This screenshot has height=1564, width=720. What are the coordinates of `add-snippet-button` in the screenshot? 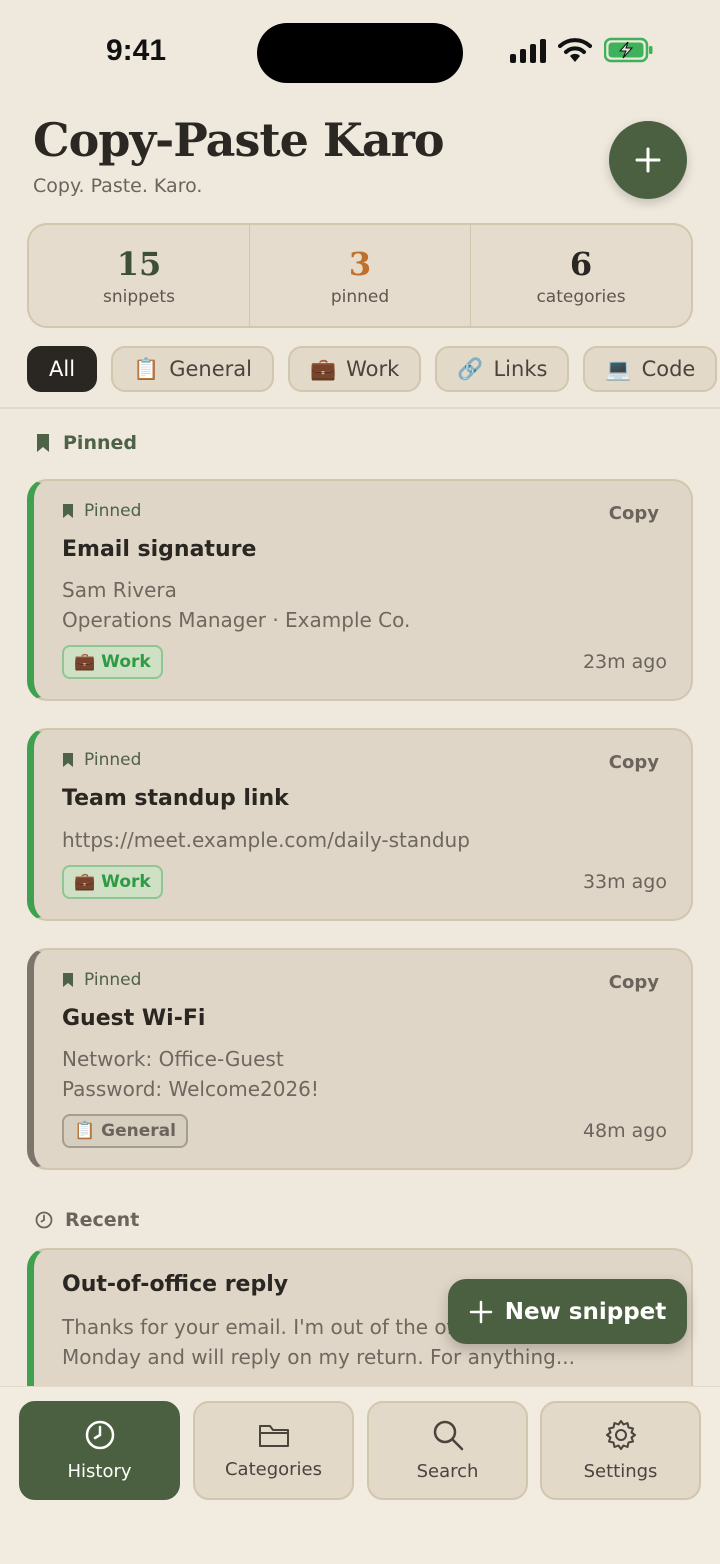 It's located at (648, 160).